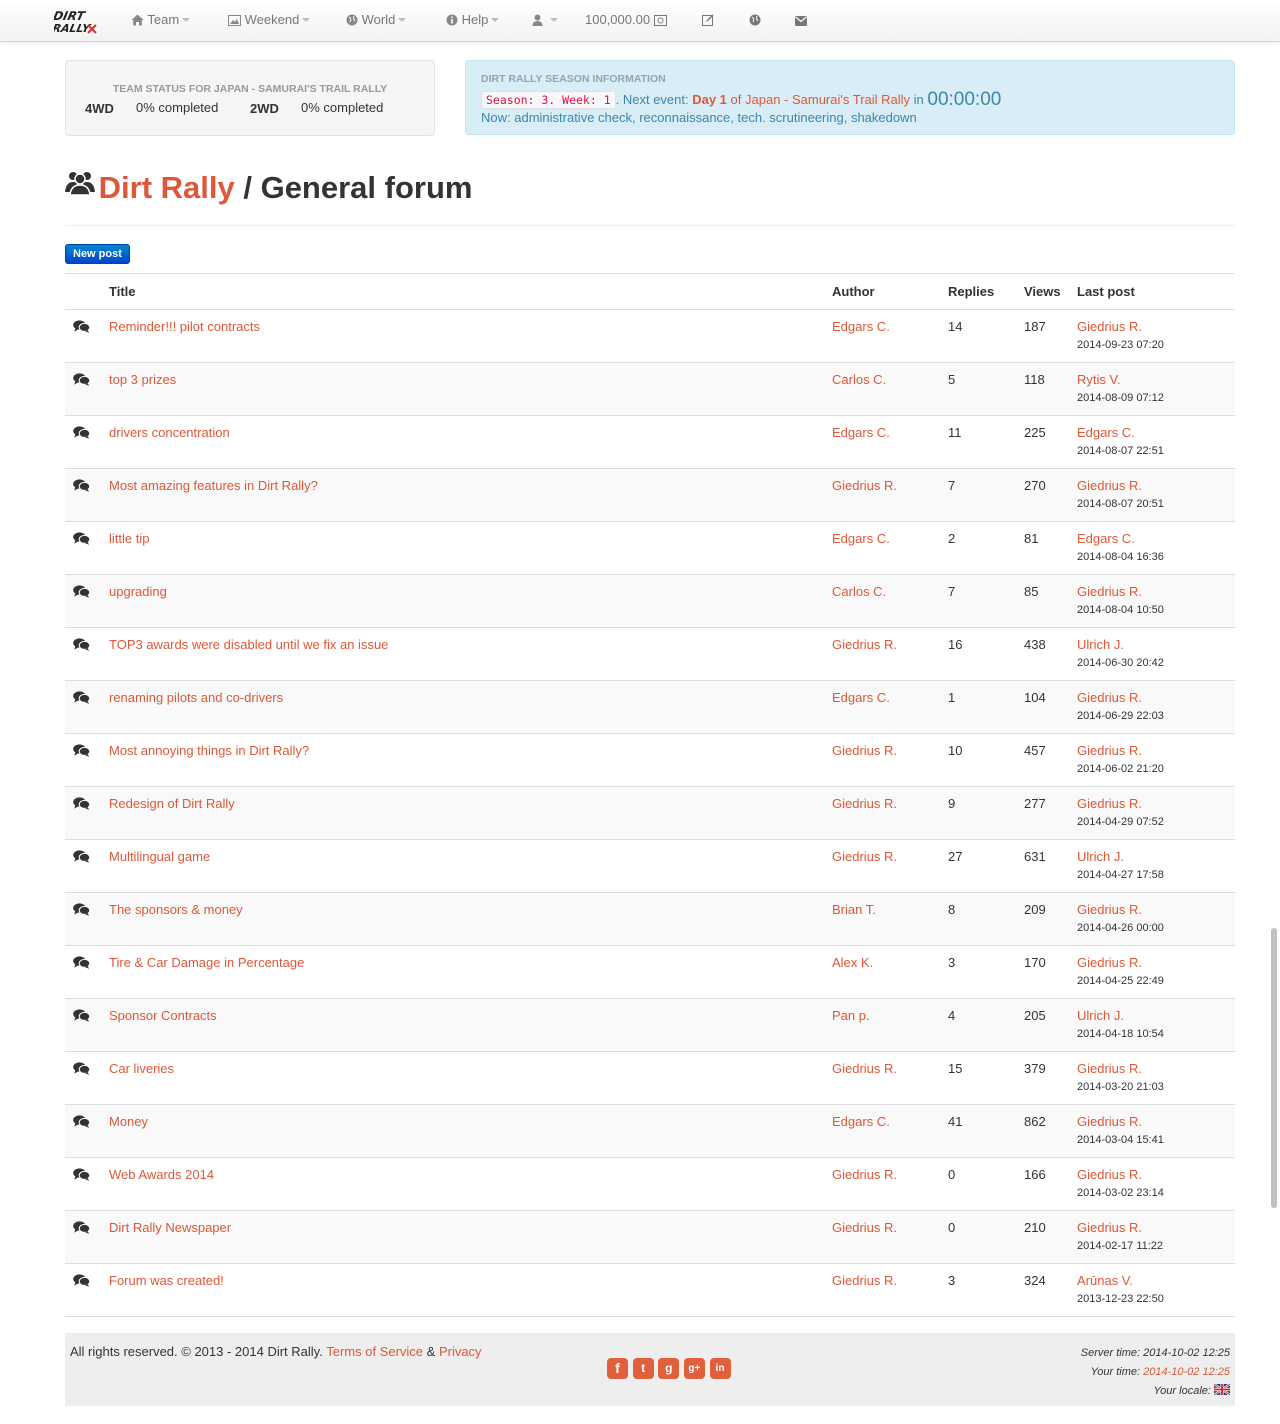 The width and height of the screenshot is (1280, 1424). I want to click on topic-replies: 16, so click(978, 654).